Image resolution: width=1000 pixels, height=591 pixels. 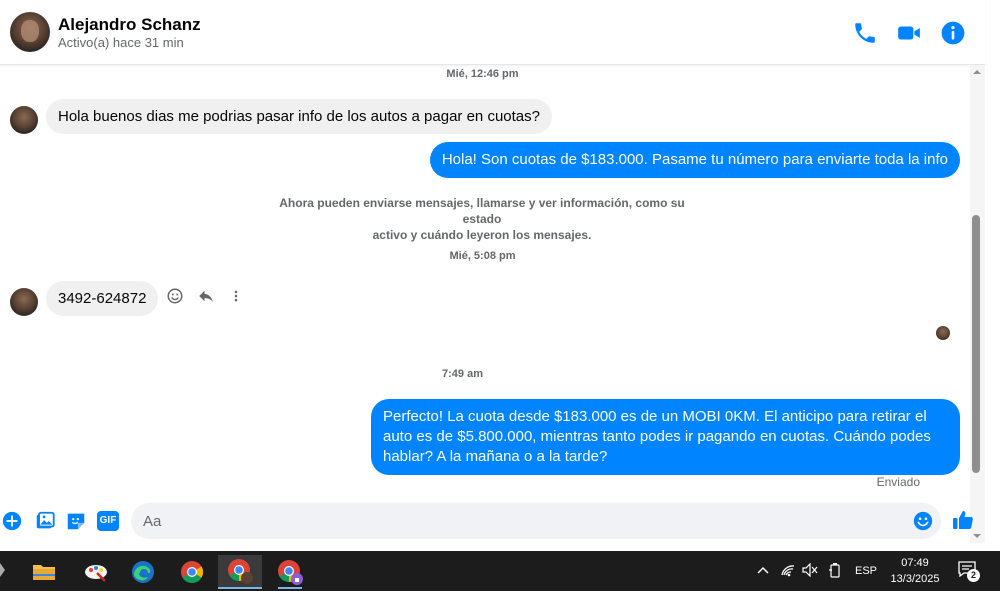 What do you see at coordinates (963, 520) in the screenshot?
I see `like-thumb-icon` at bounding box center [963, 520].